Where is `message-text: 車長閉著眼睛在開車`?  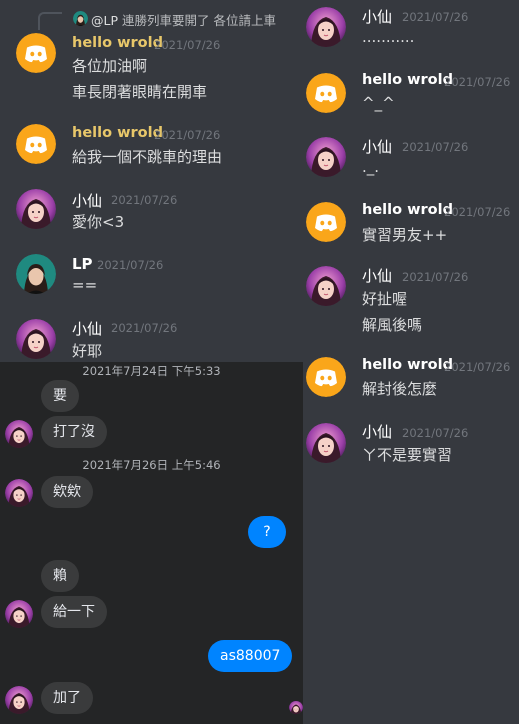
message-text: 車長閉著眼睛在開車 is located at coordinates (140, 92).